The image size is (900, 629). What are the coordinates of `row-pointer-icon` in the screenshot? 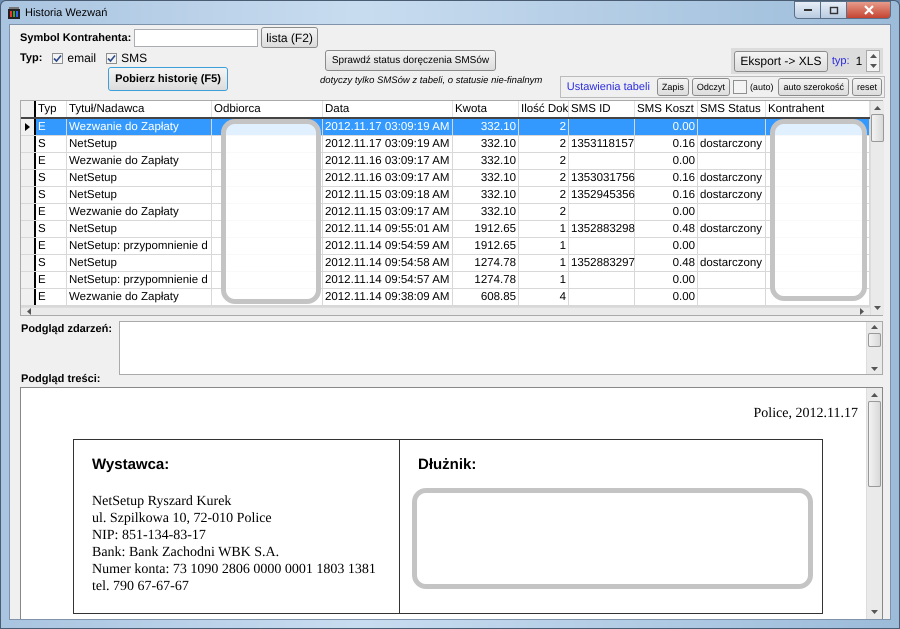 It's located at (27, 127).